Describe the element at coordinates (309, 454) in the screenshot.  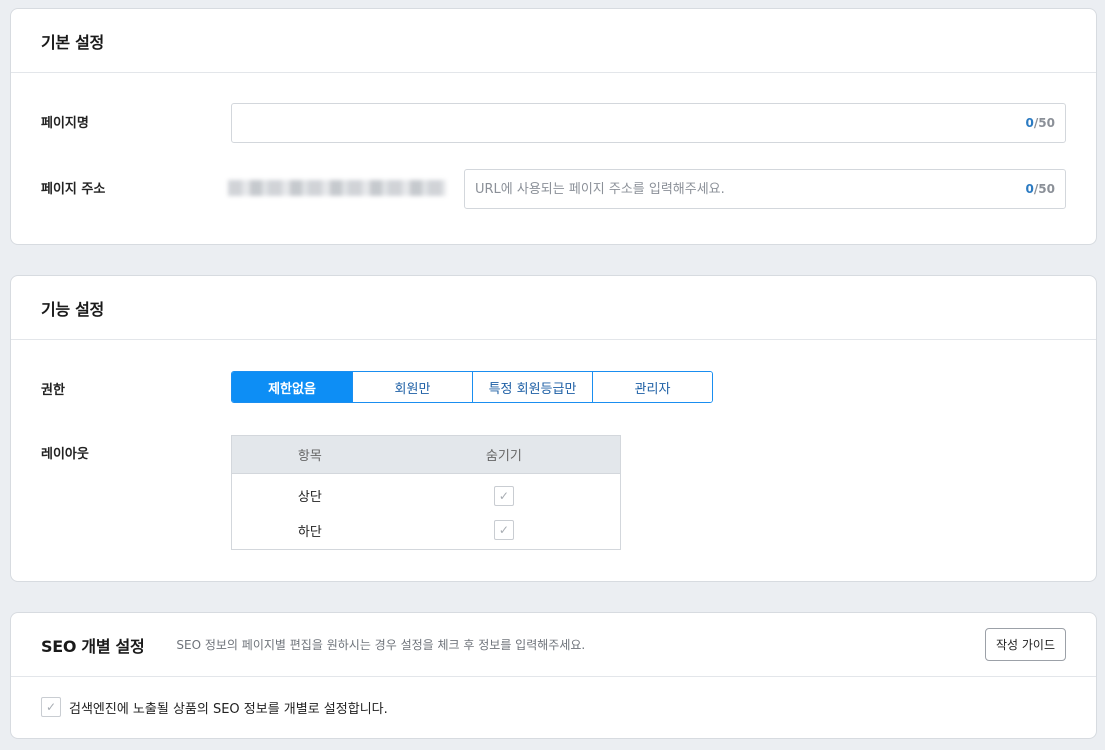
I see `layout-header-item: 항목` at that location.